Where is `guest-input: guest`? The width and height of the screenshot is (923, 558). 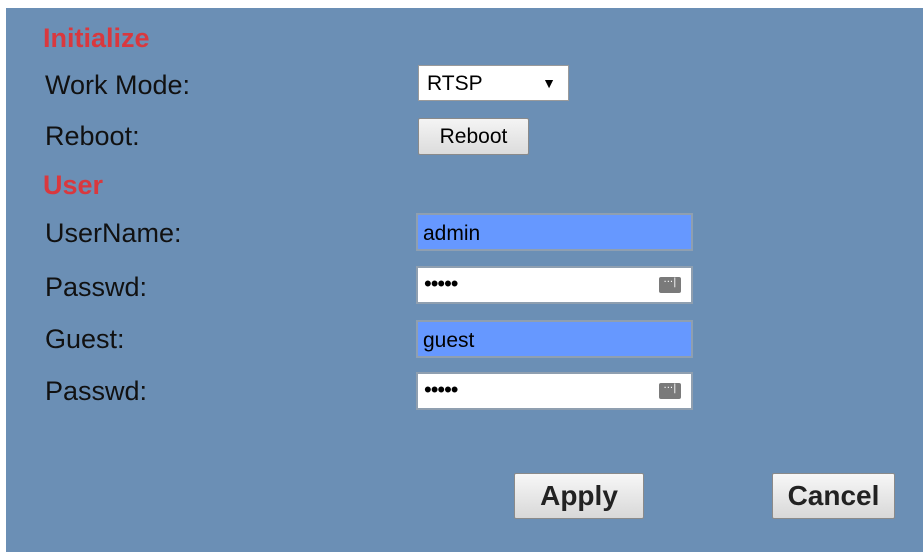
guest-input: guest is located at coordinates (554, 339).